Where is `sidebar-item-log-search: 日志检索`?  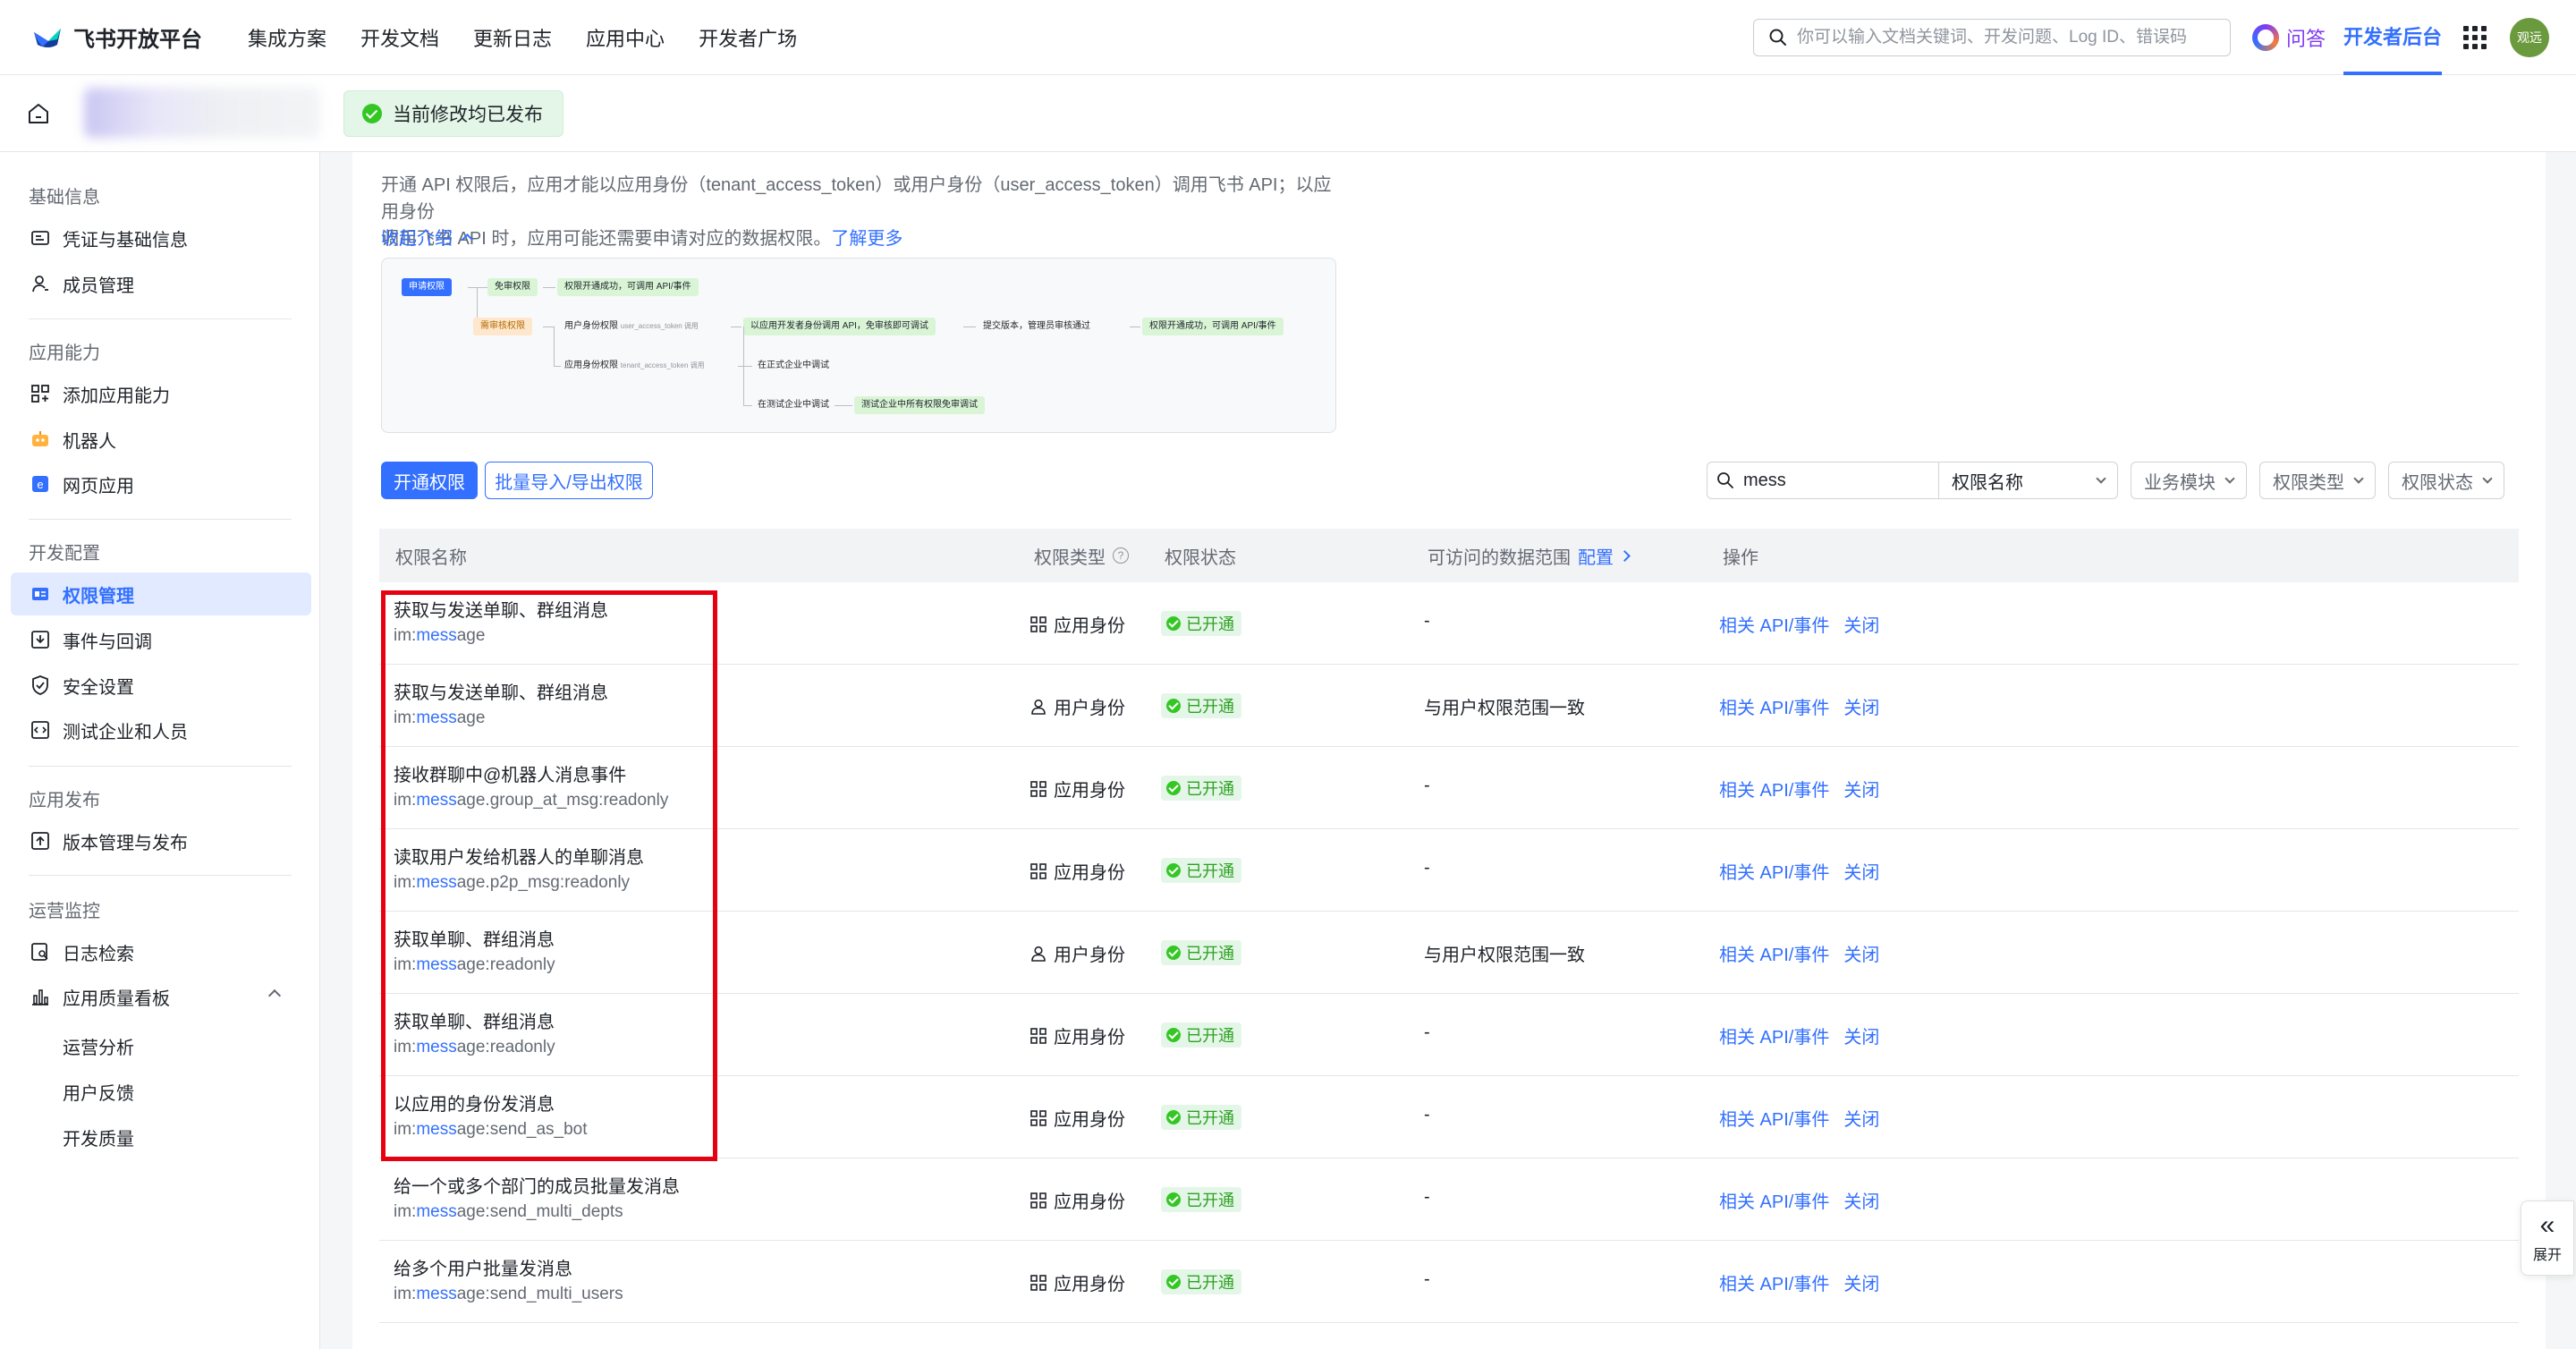
sidebar-item-log-search: 日志检索 is located at coordinates (161, 951).